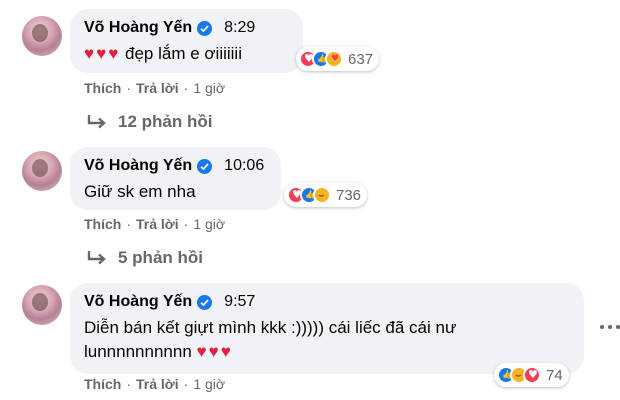  I want to click on reaction-summary: 637, so click(338, 59).